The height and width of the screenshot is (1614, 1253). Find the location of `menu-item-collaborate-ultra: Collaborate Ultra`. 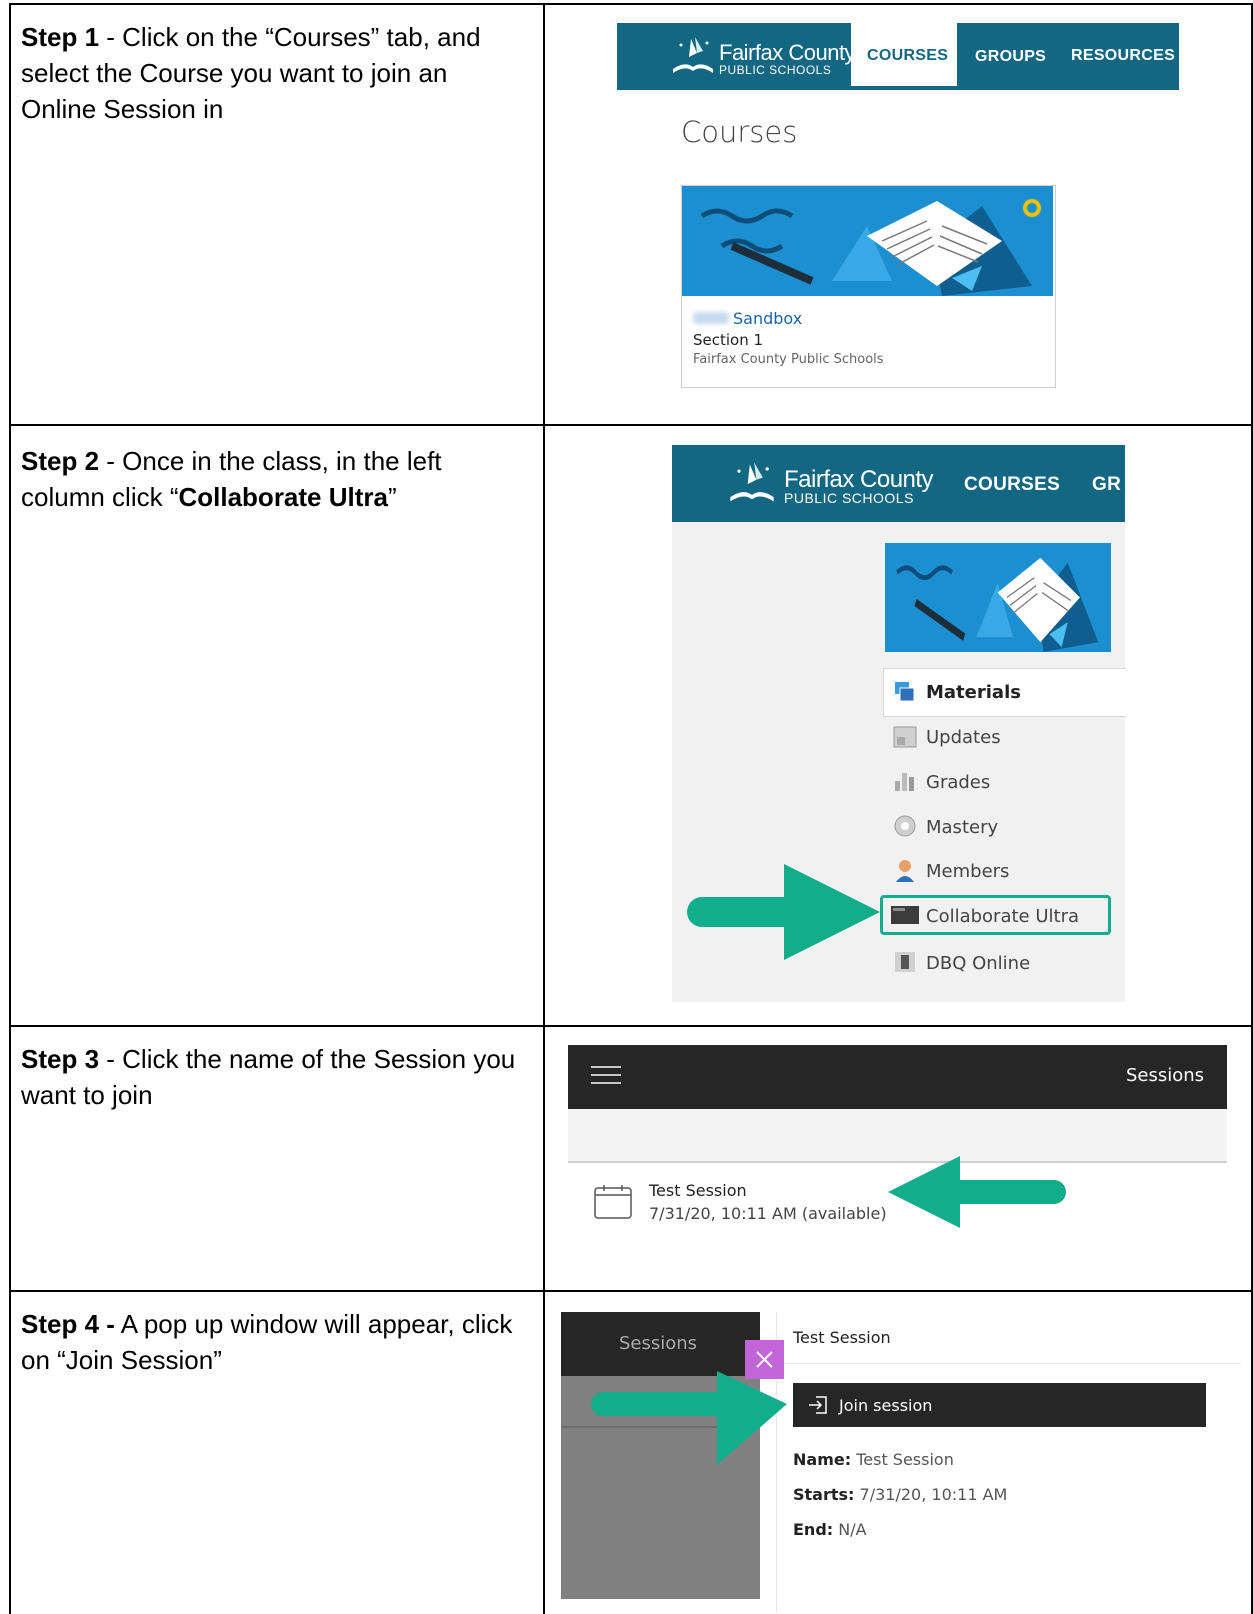

menu-item-collaborate-ultra: Collaborate Ultra is located at coordinates (1002, 916).